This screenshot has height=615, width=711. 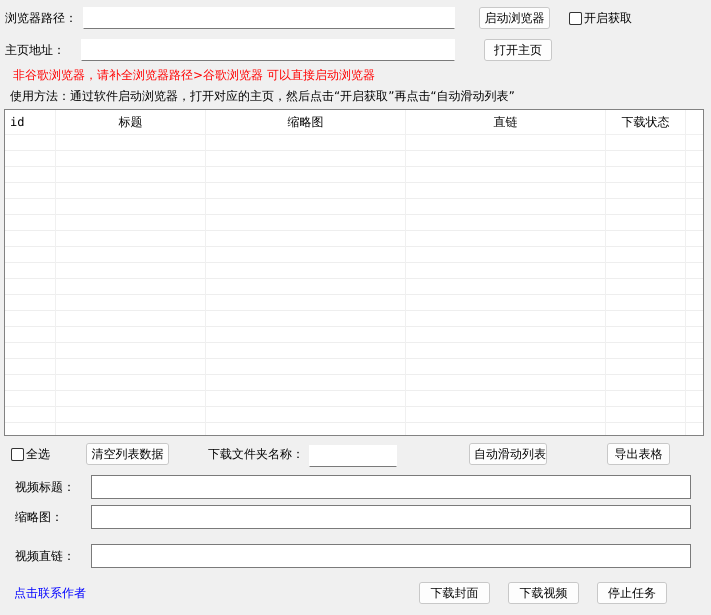 I want to click on launch-button: 启动浏览器, so click(x=514, y=18).